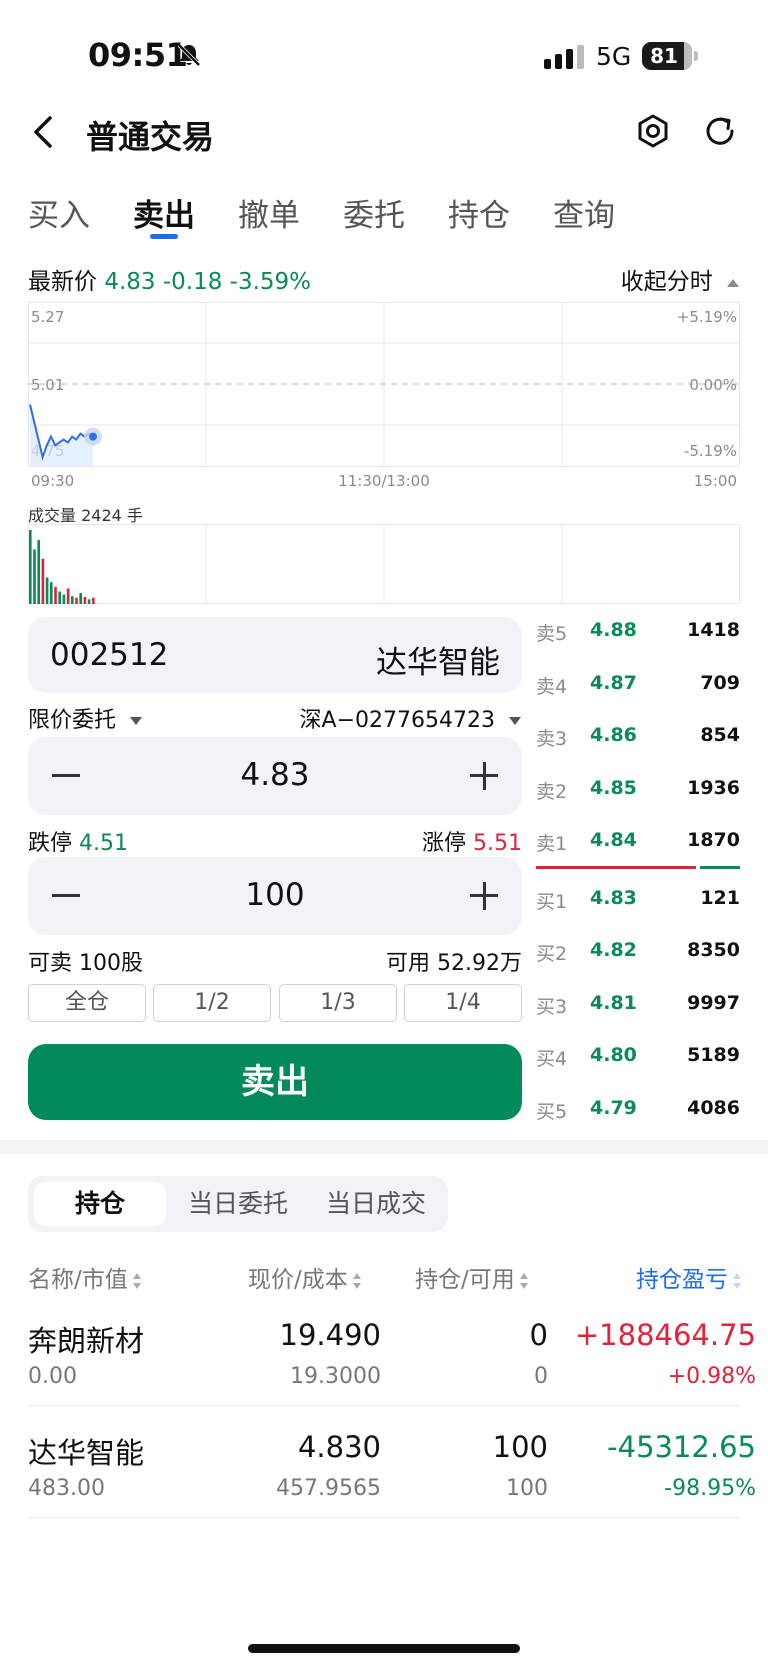  What do you see at coordinates (613, 788) in the screenshot?
I see `ask-price: 4.85` at bounding box center [613, 788].